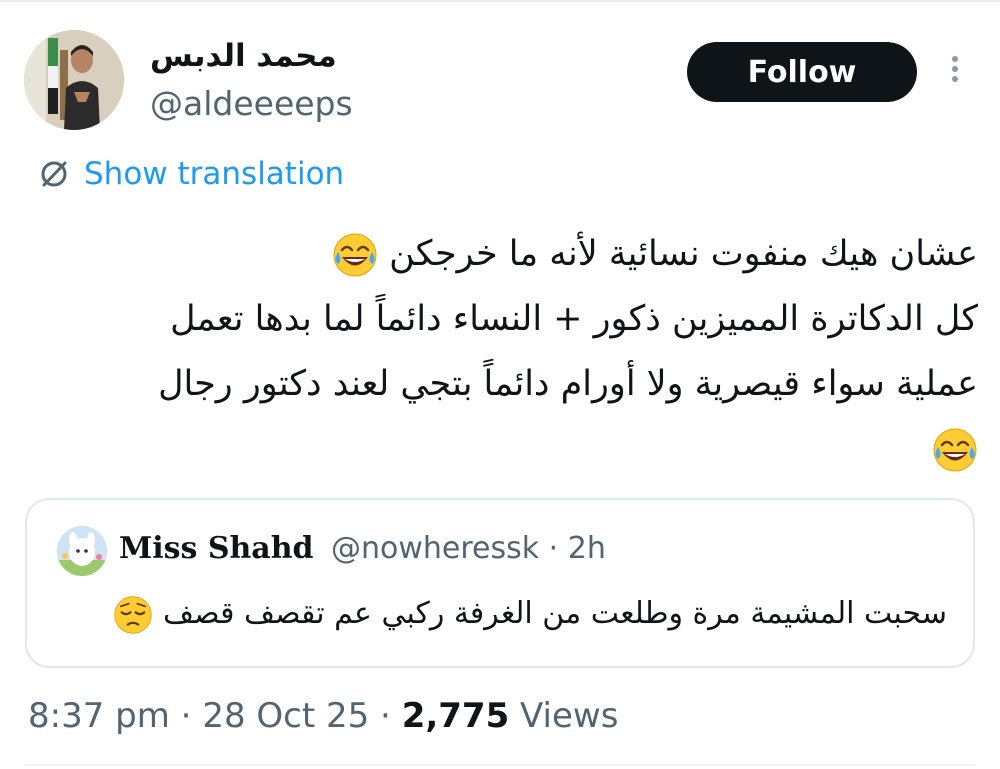  I want to click on avatar-photo, so click(74, 80).